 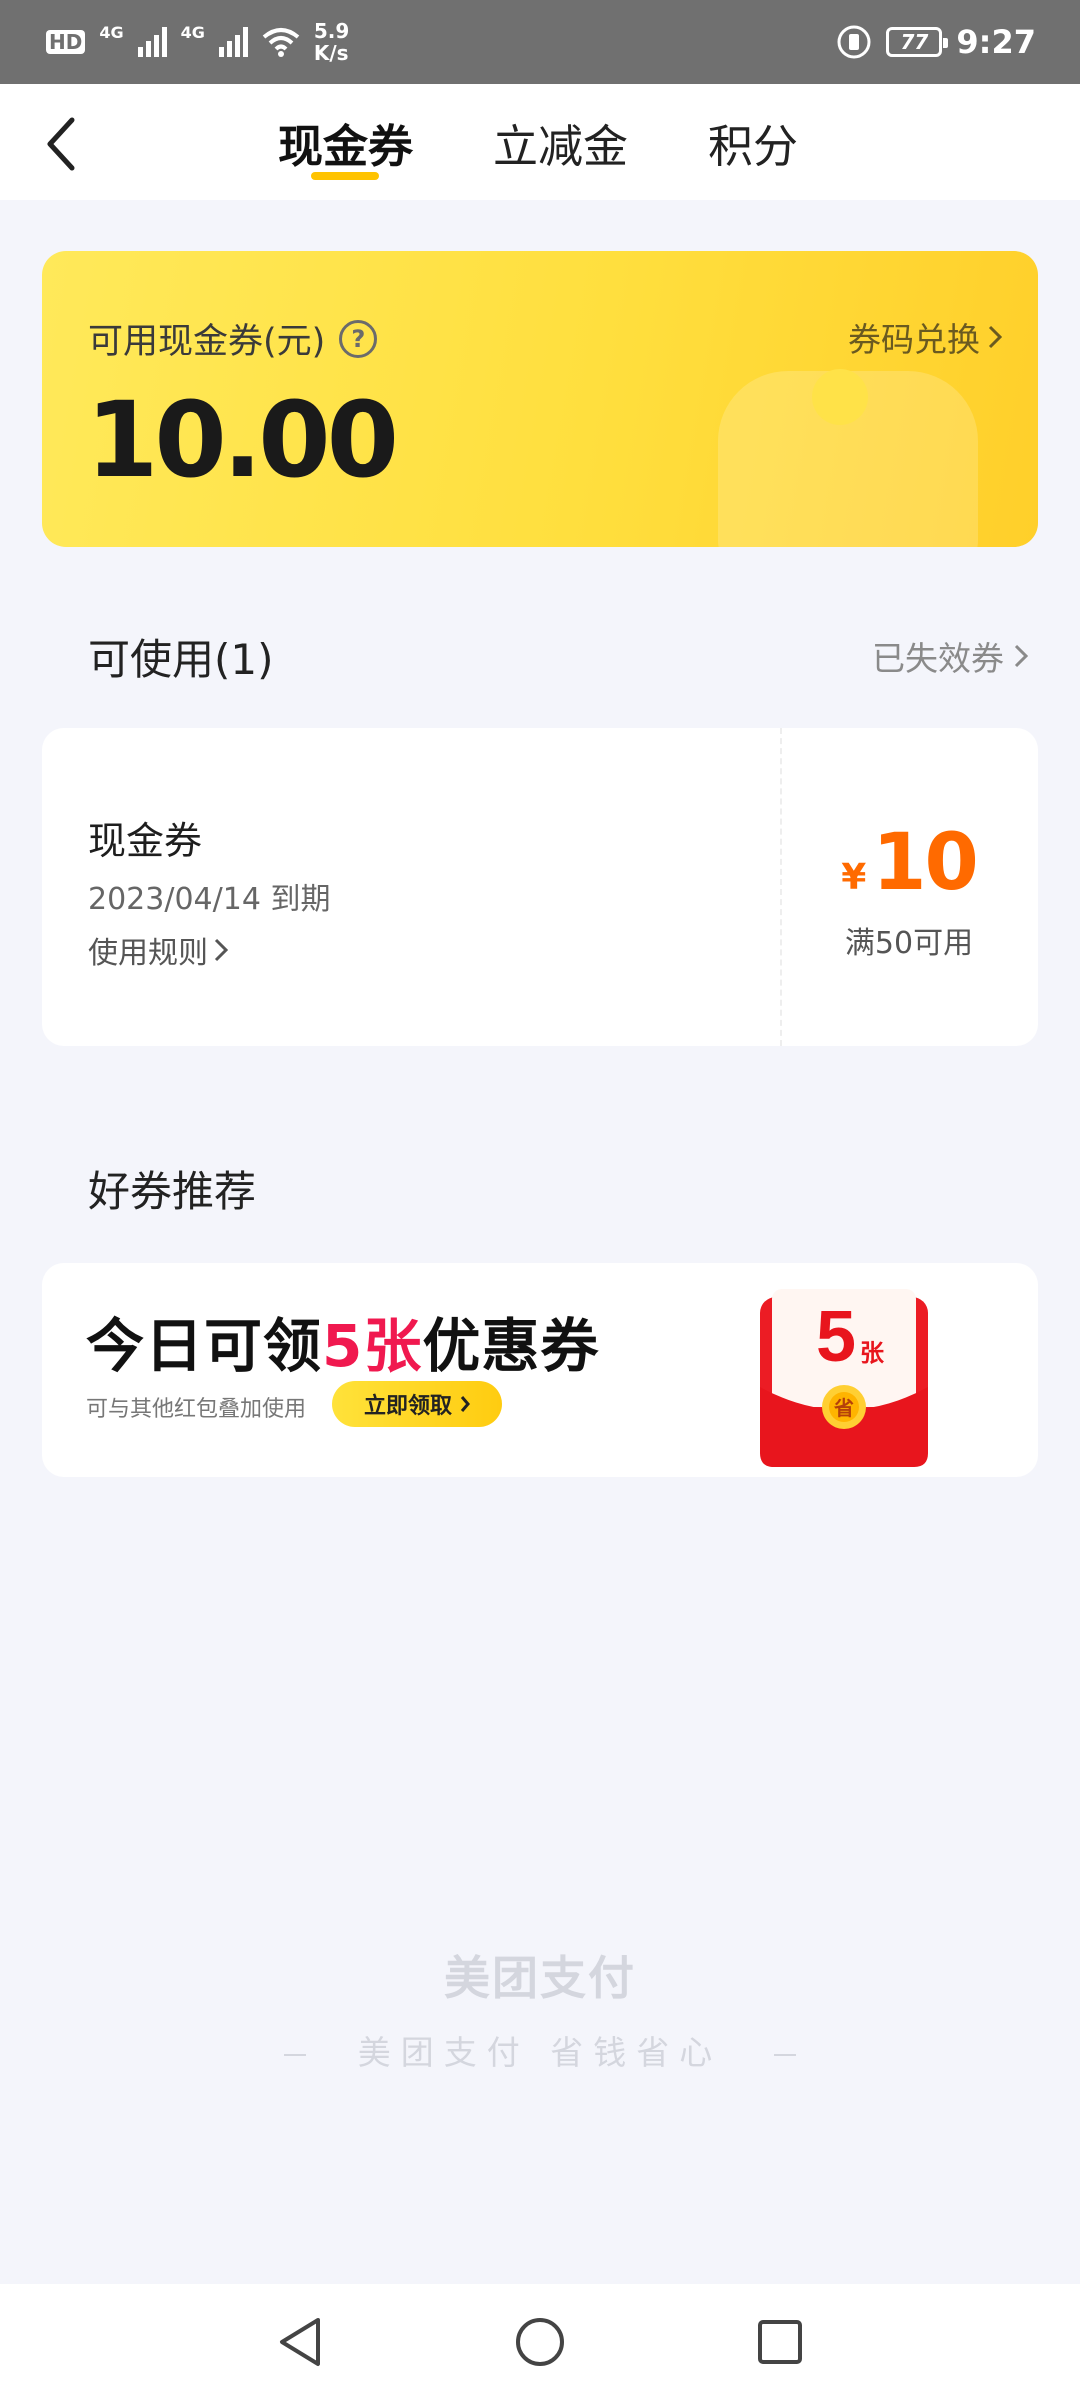 I want to click on balance-card: 可用现金券(元) ? 10.00 券码兑换, so click(x=540, y=399).